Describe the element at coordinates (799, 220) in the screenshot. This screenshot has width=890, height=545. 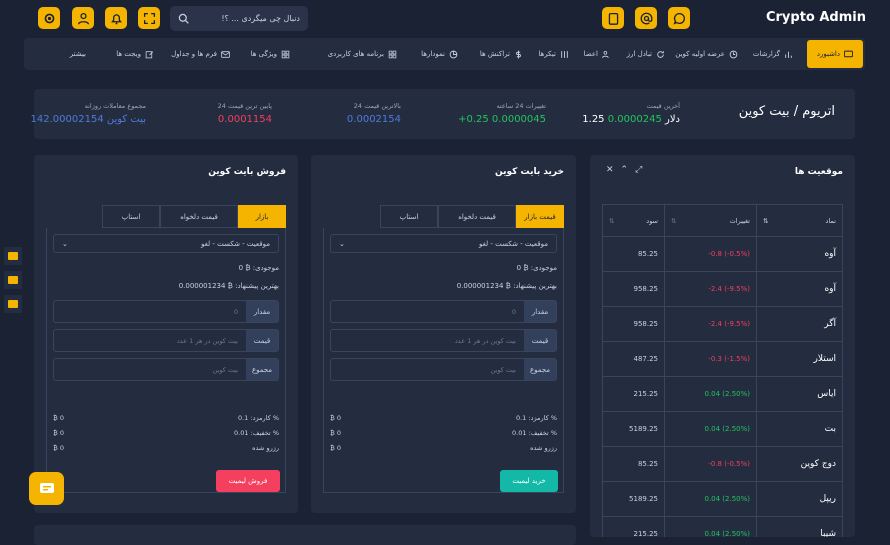
I see `col-symbol: ⇅ نماد` at that location.